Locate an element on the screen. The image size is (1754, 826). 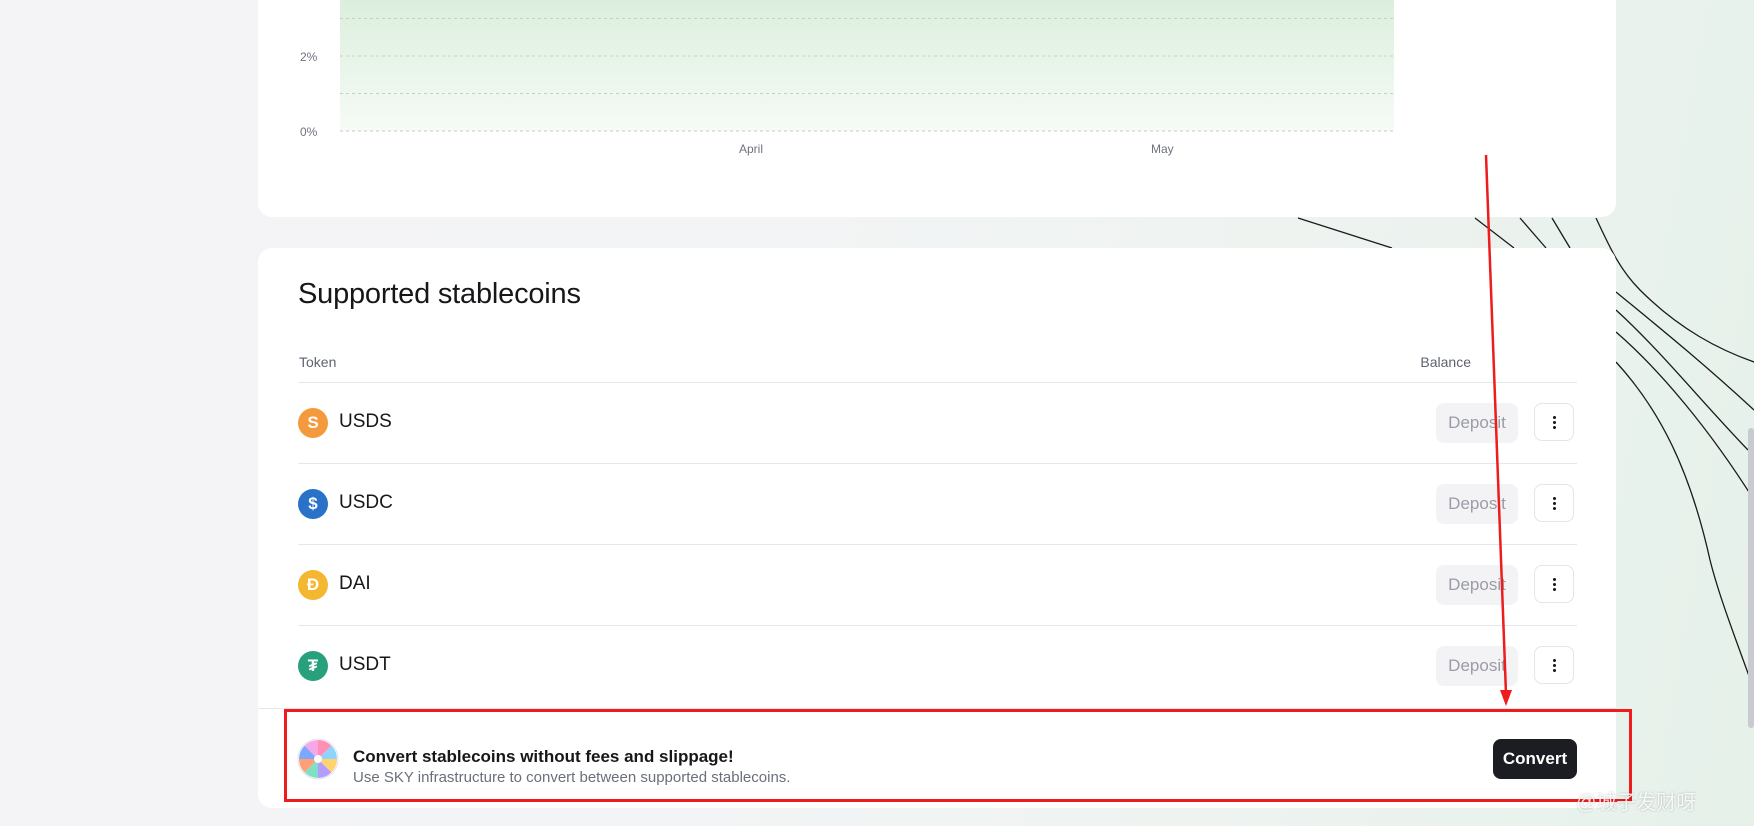
table-row: S USDS - Deposit is located at coordinates (937, 423).